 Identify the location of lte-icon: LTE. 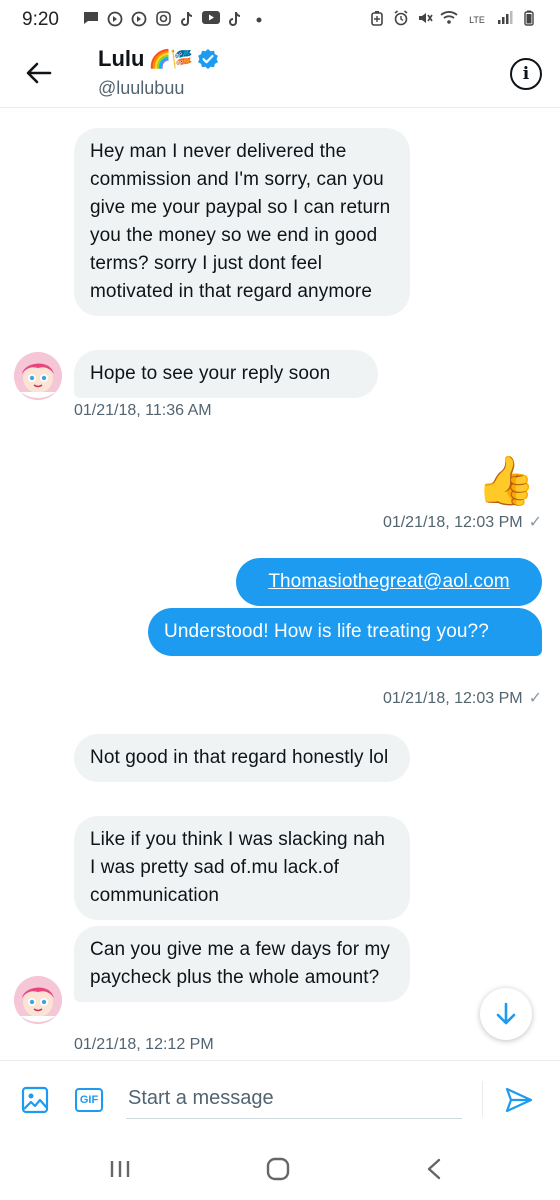
(477, 19).